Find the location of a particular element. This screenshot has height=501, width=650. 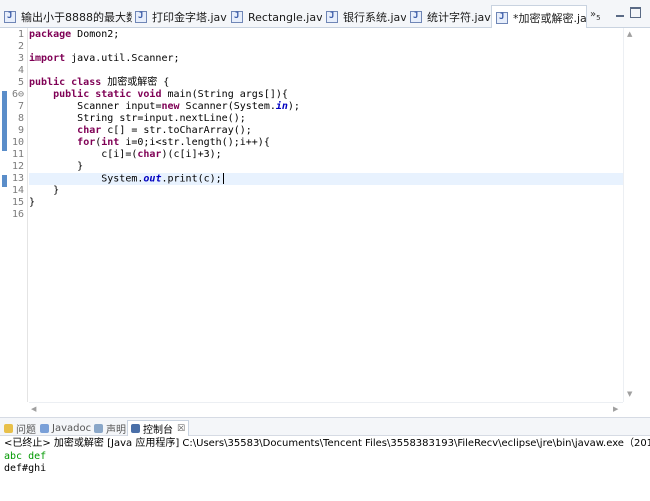

tab-label: 问题 is located at coordinates (26, 430).